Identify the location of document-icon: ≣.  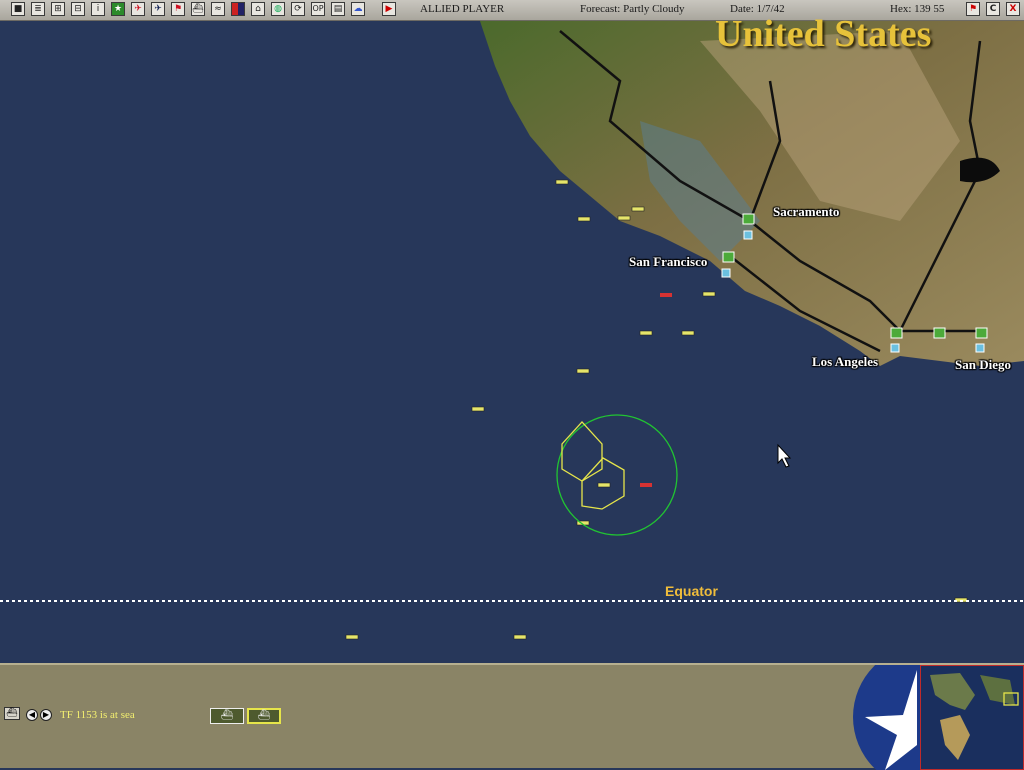
(38, 9).